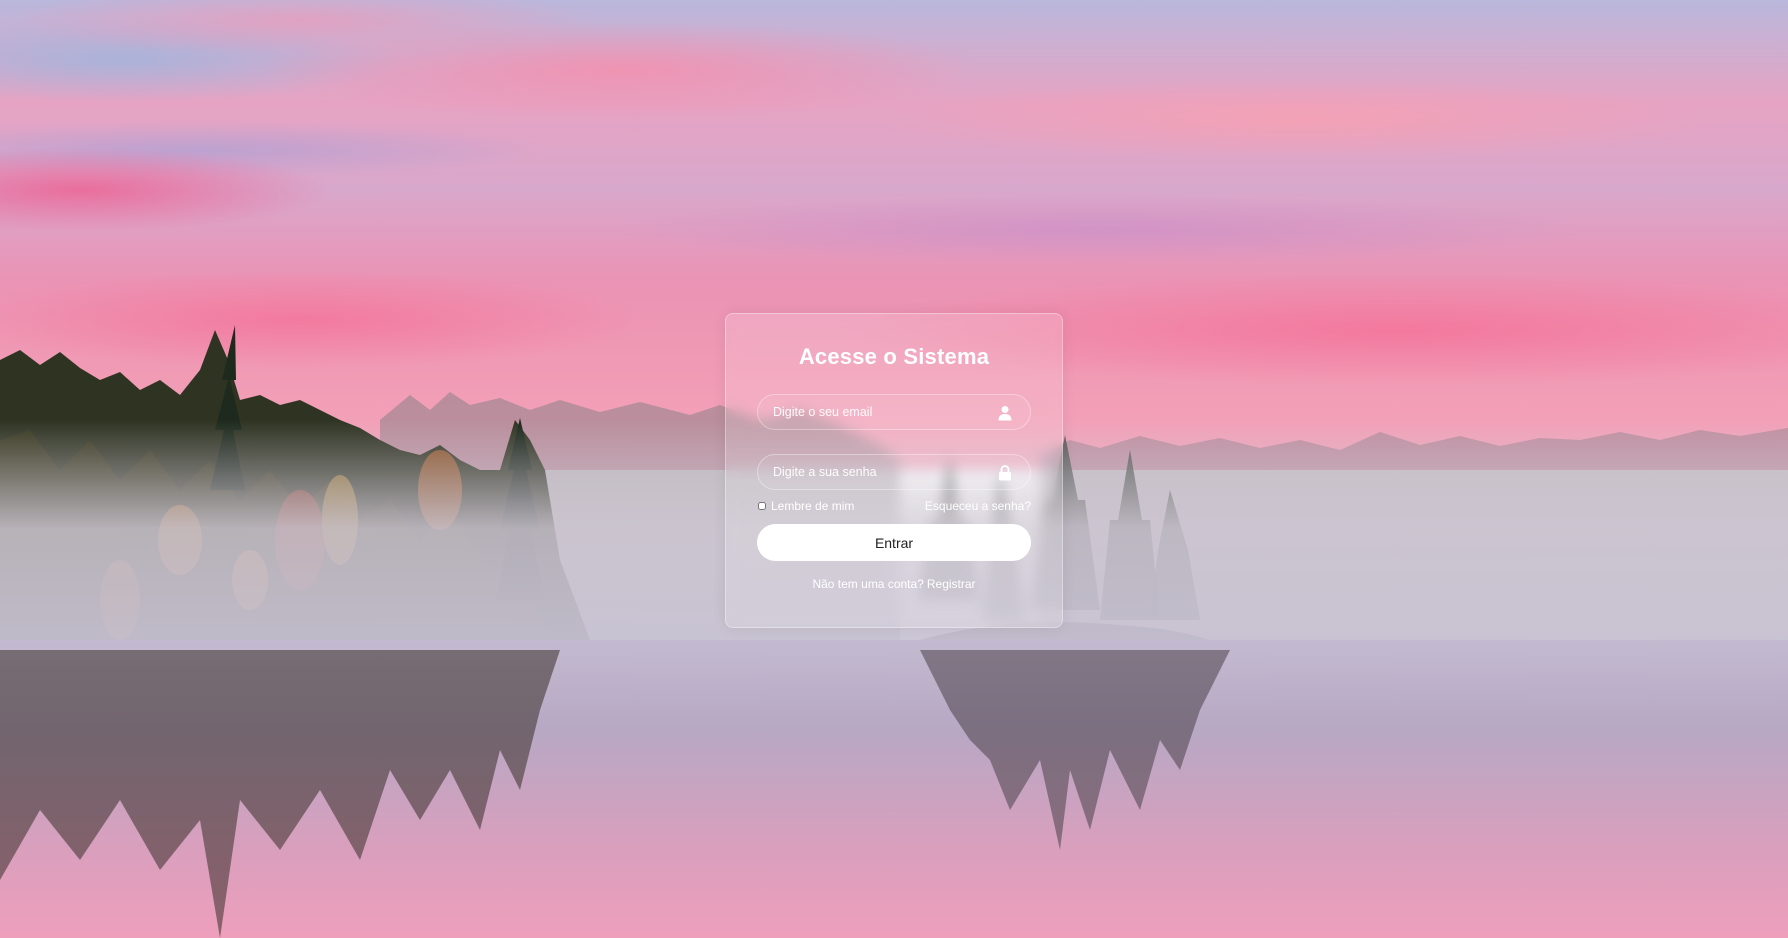  I want to click on lock-icon, so click(1005, 473).